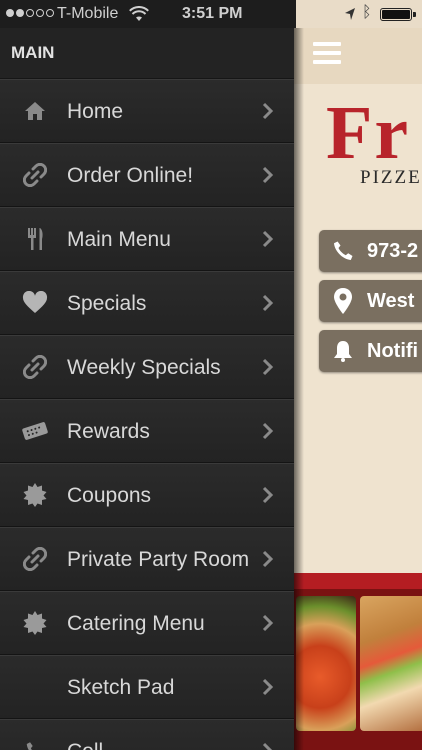 This screenshot has height=750, width=422. I want to click on sidebar-item-label: Private Party Room, so click(158, 559).